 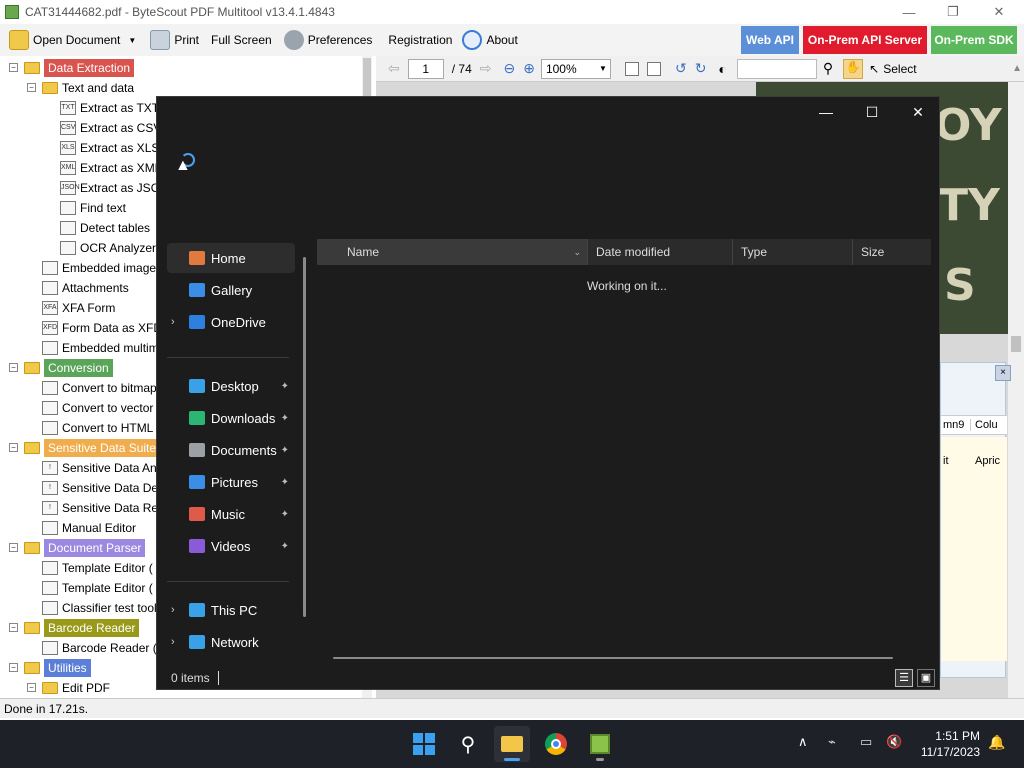 I want to click on rotate-right-icon: ↻, so click(x=701, y=68).